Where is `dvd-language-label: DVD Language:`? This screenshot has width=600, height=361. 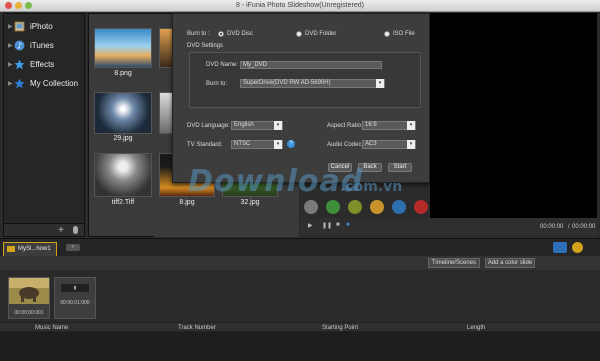
dvd-language-label: DVD Language: is located at coordinates (208, 126).